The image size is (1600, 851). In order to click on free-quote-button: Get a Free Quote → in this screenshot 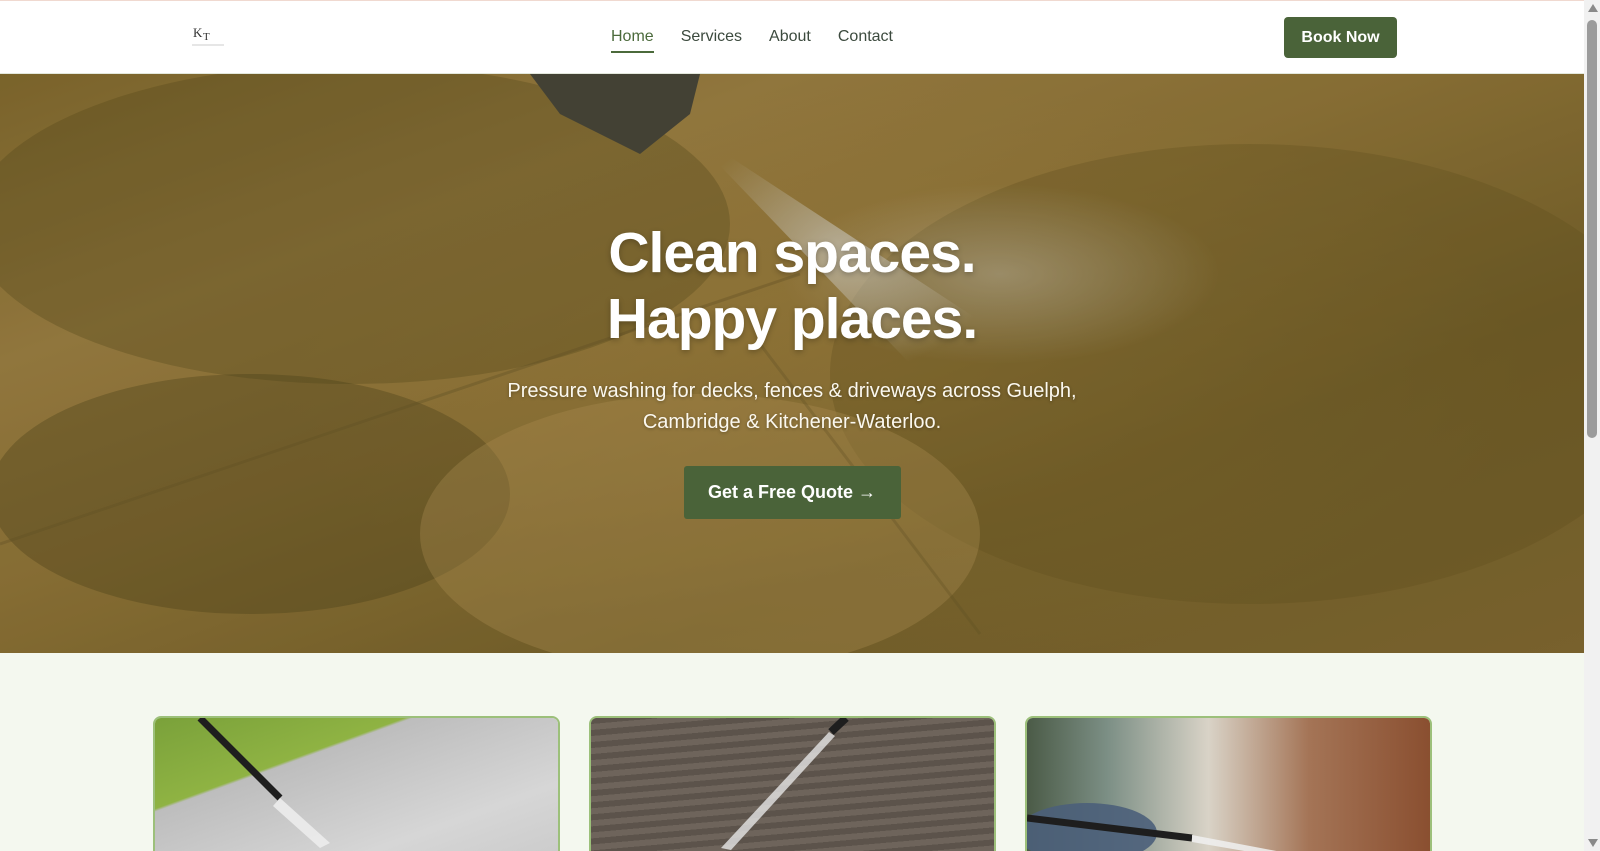, I will do `click(792, 492)`.